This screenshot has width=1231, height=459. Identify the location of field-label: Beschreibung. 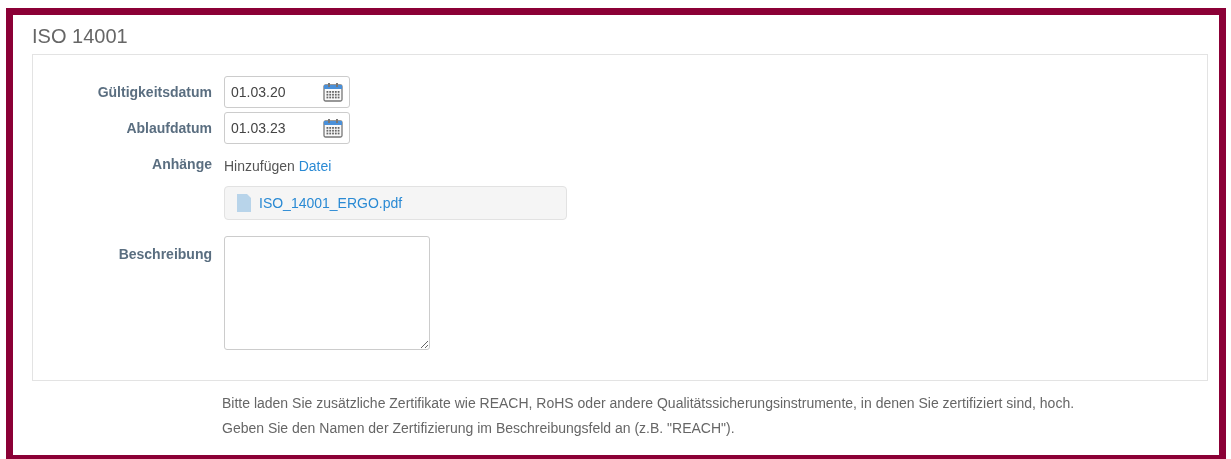
(165, 253).